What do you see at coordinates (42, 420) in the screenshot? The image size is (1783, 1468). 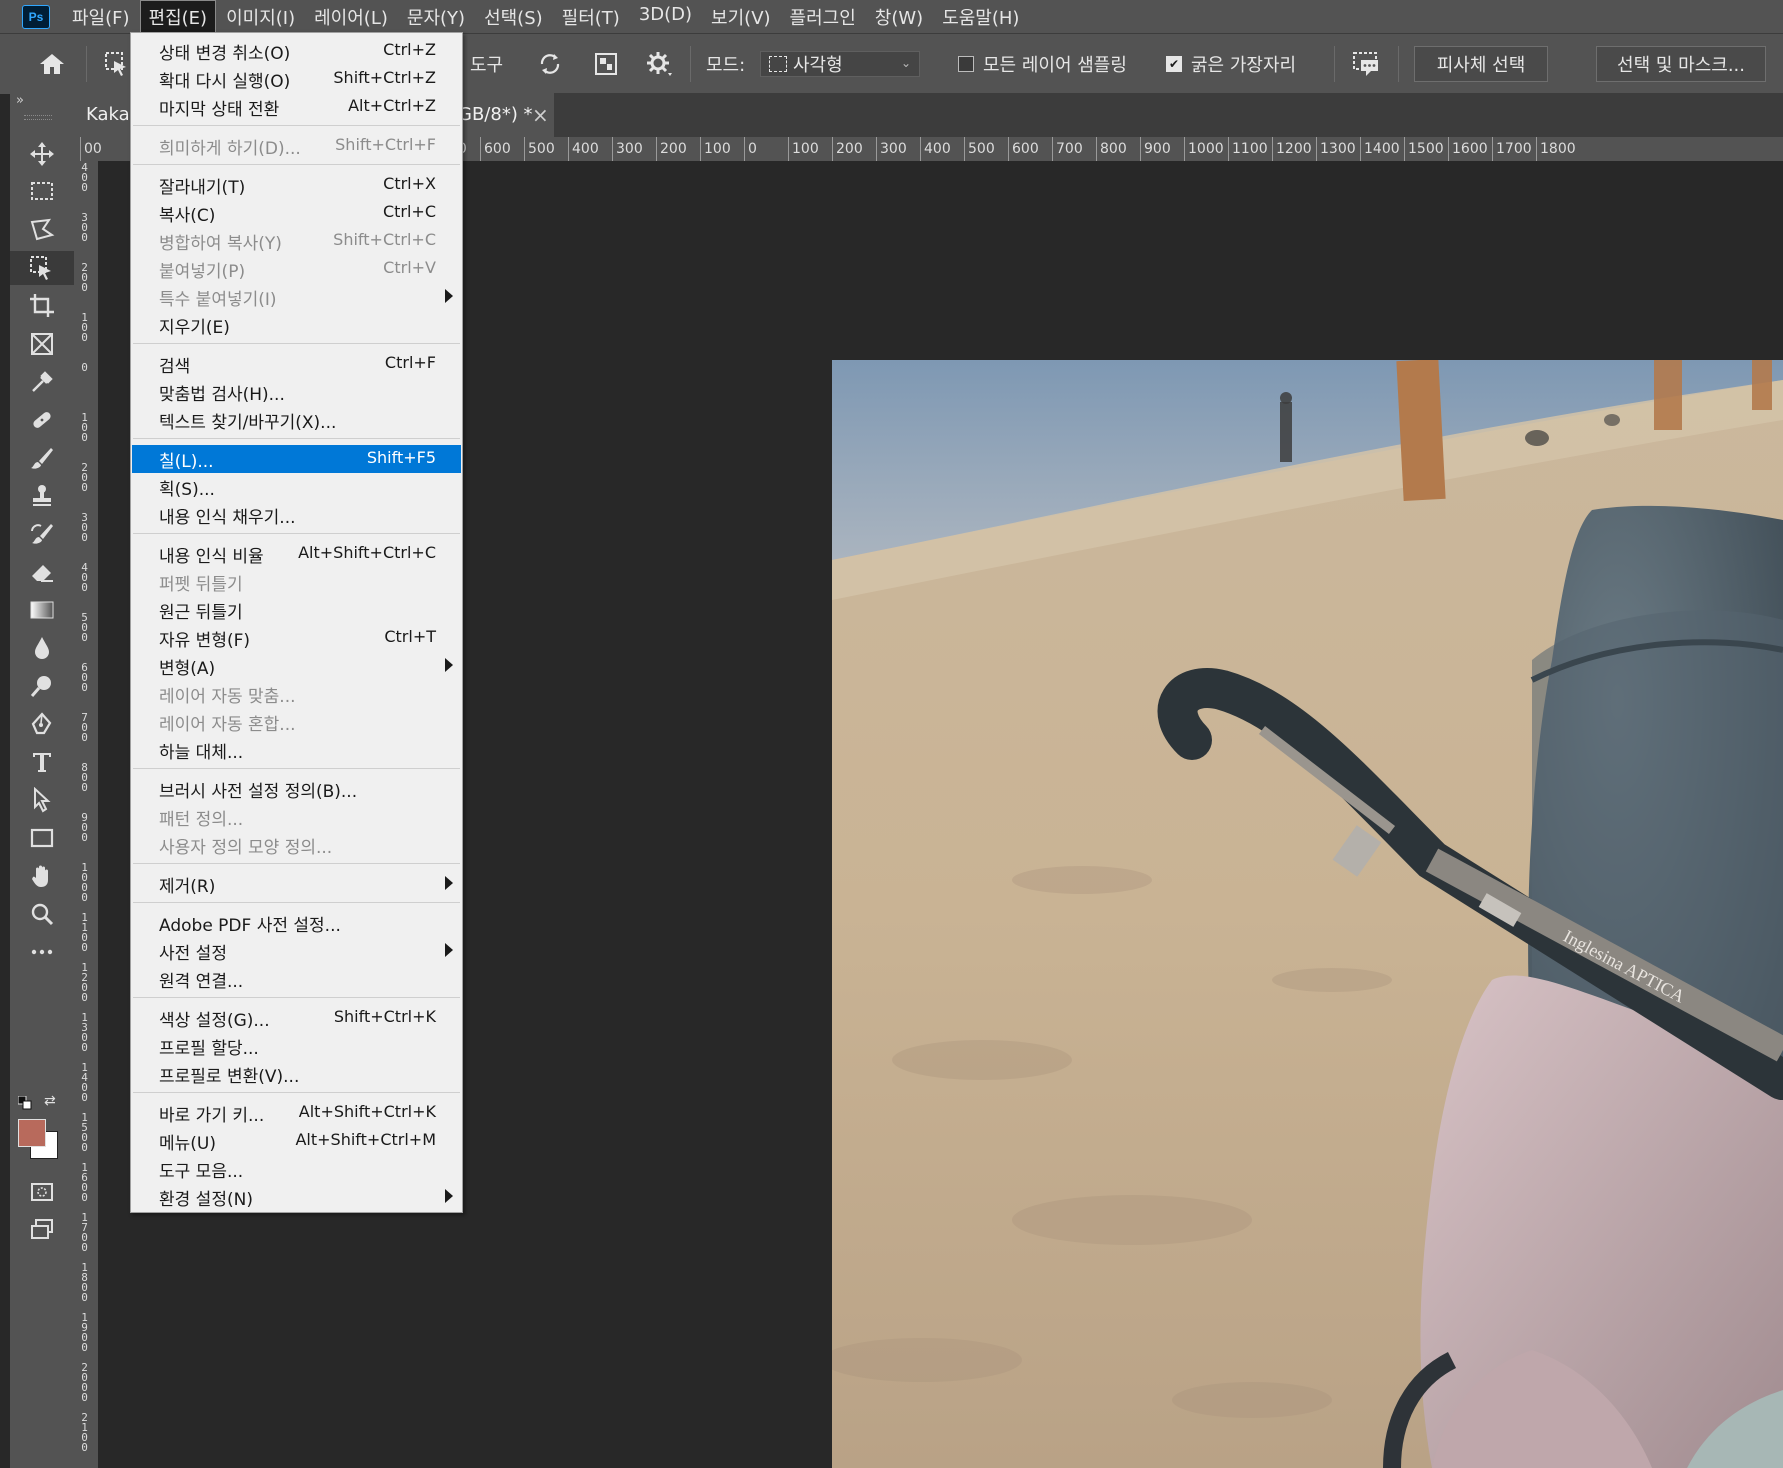 I see `healing-brush-tool` at bounding box center [42, 420].